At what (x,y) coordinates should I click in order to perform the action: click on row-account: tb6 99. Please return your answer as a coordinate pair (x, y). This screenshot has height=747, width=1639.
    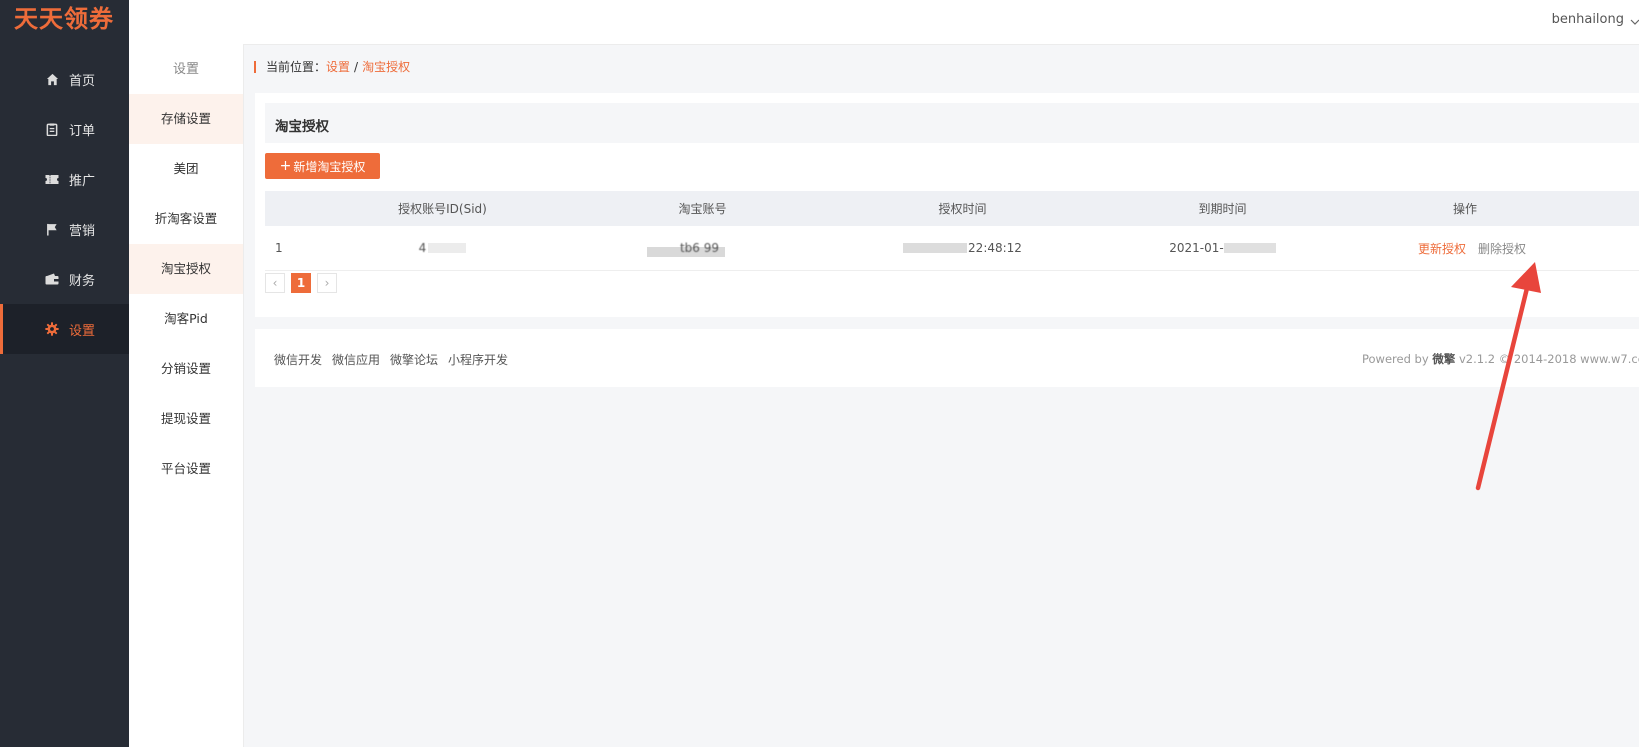
    Looking at the image, I should click on (702, 248).